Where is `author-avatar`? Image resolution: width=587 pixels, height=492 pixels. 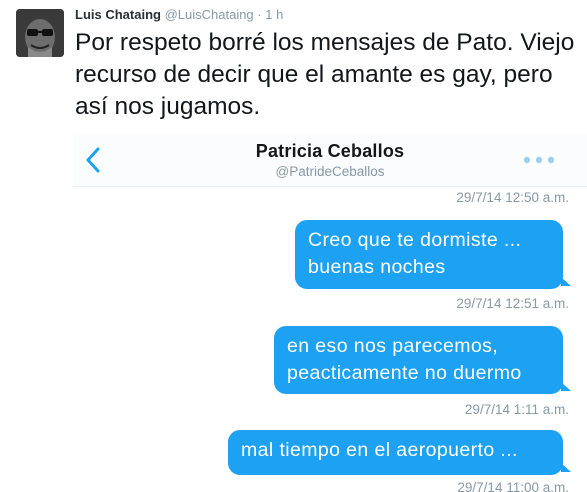
author-avatar is located at coordinates (40, 33).